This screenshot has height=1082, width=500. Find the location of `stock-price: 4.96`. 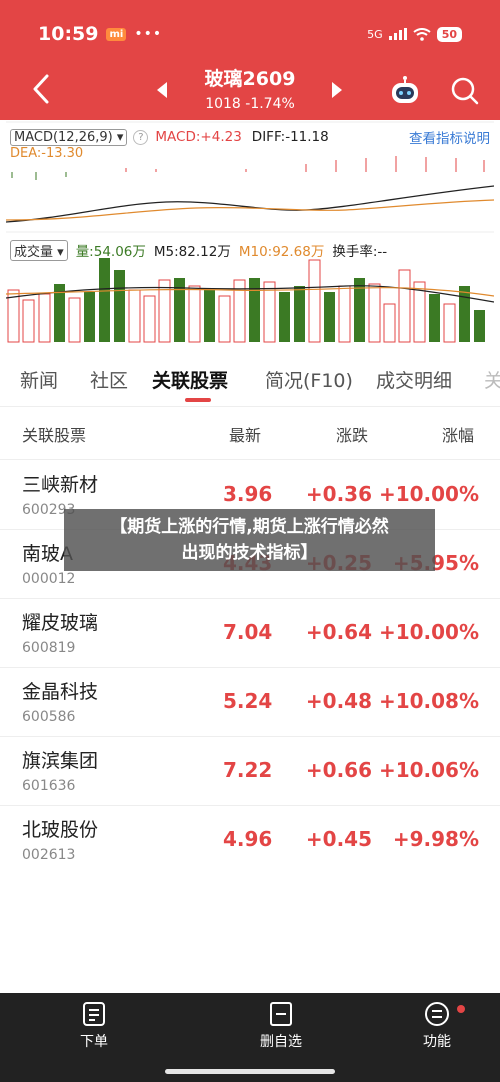

stock-price: 4.96 is located at coordinates (248, 839).